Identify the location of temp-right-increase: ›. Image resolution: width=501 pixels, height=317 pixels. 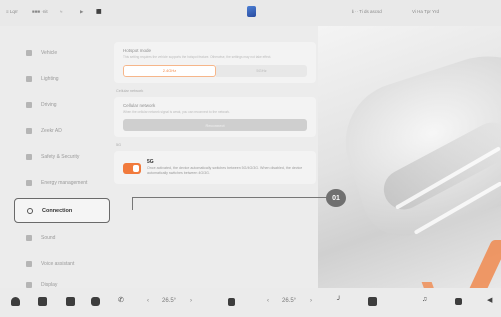
(311, 302).